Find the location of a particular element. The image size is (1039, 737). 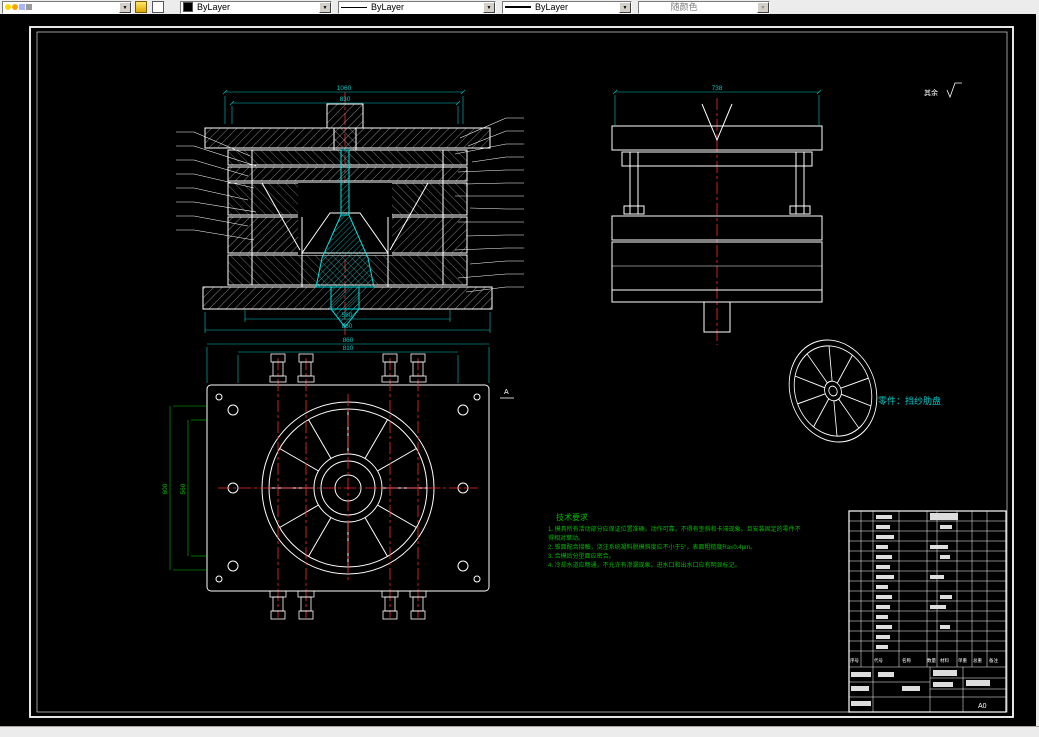

svg-text: 数量 is located at coordinates (931, 660).